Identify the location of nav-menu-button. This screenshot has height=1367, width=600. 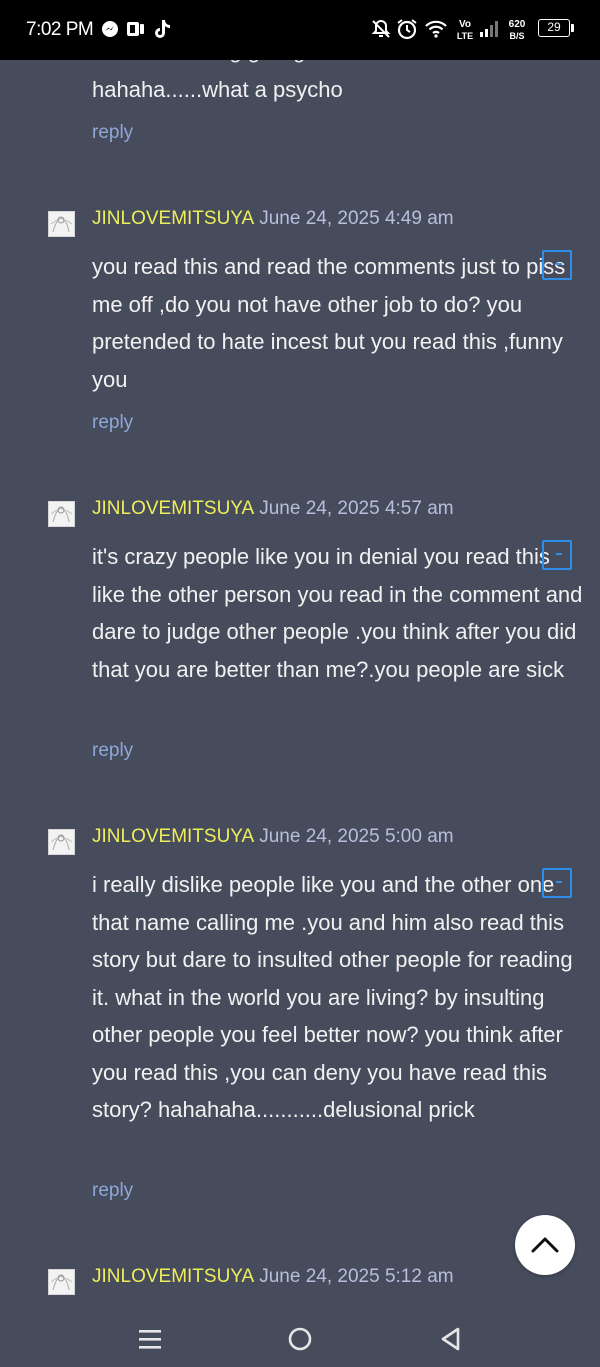
(150, 1339).